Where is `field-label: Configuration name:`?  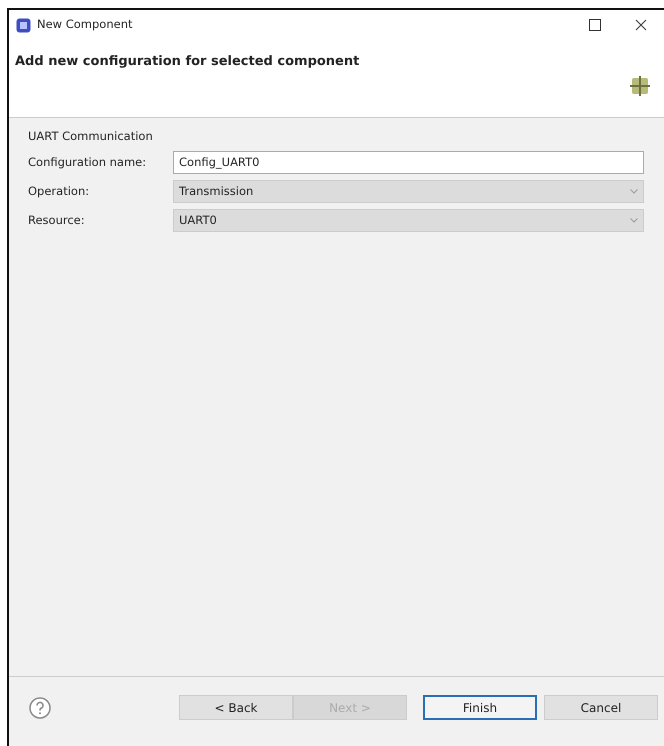 field-label: Configuration name: is located at coordinates (88, 163).